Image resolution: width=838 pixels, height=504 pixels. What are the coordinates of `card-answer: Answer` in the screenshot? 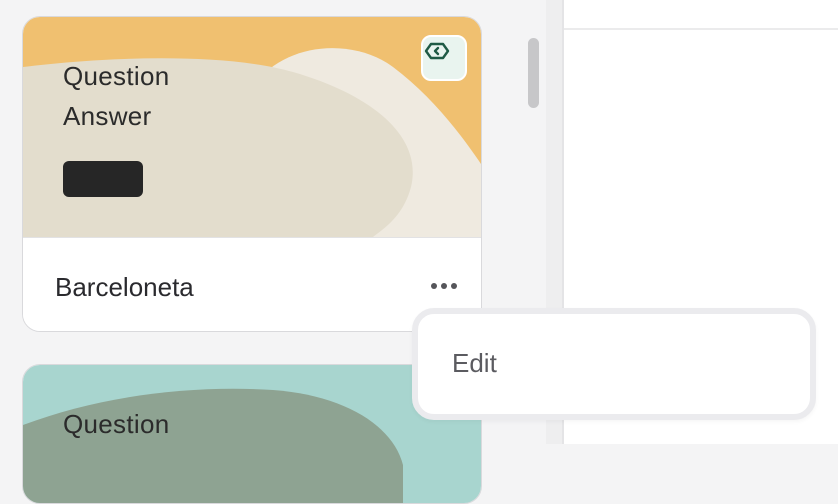 It's located at (107, 116).